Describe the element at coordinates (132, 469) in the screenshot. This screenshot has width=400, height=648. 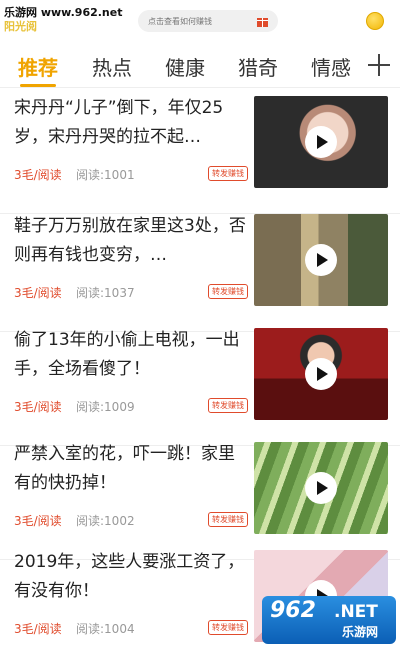
I see `feed-item-title: 严禁入室的花，吓一跳！家里有的快扔掉！` at that location.